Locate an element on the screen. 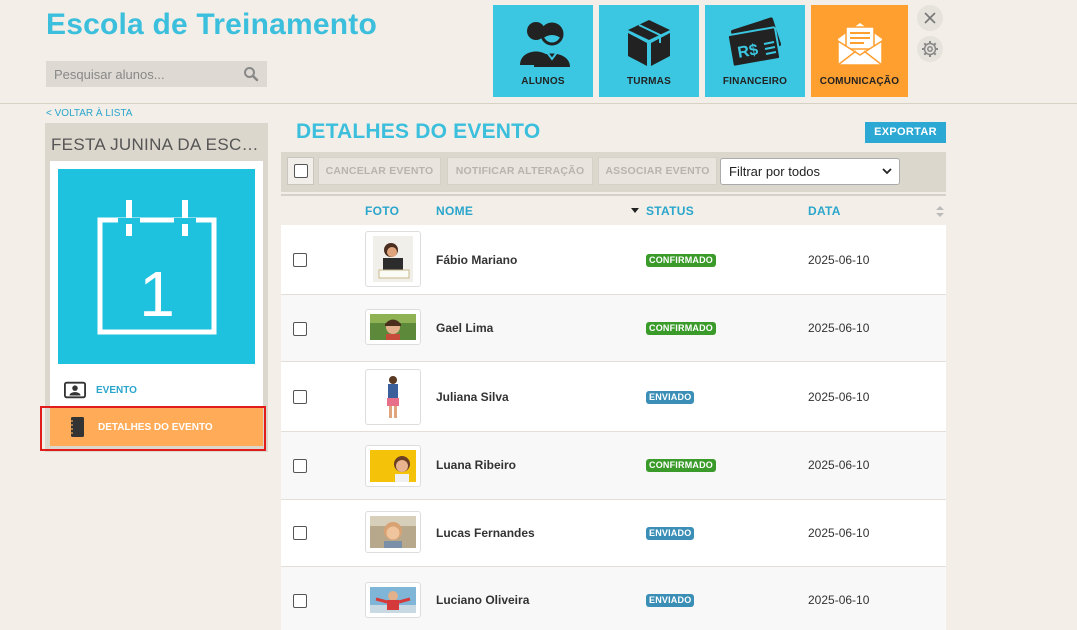 The image size is (1077, 630). table-row: Juliana Silva ENVIADO 2025-06-10 is located at coordinates (613, 397).